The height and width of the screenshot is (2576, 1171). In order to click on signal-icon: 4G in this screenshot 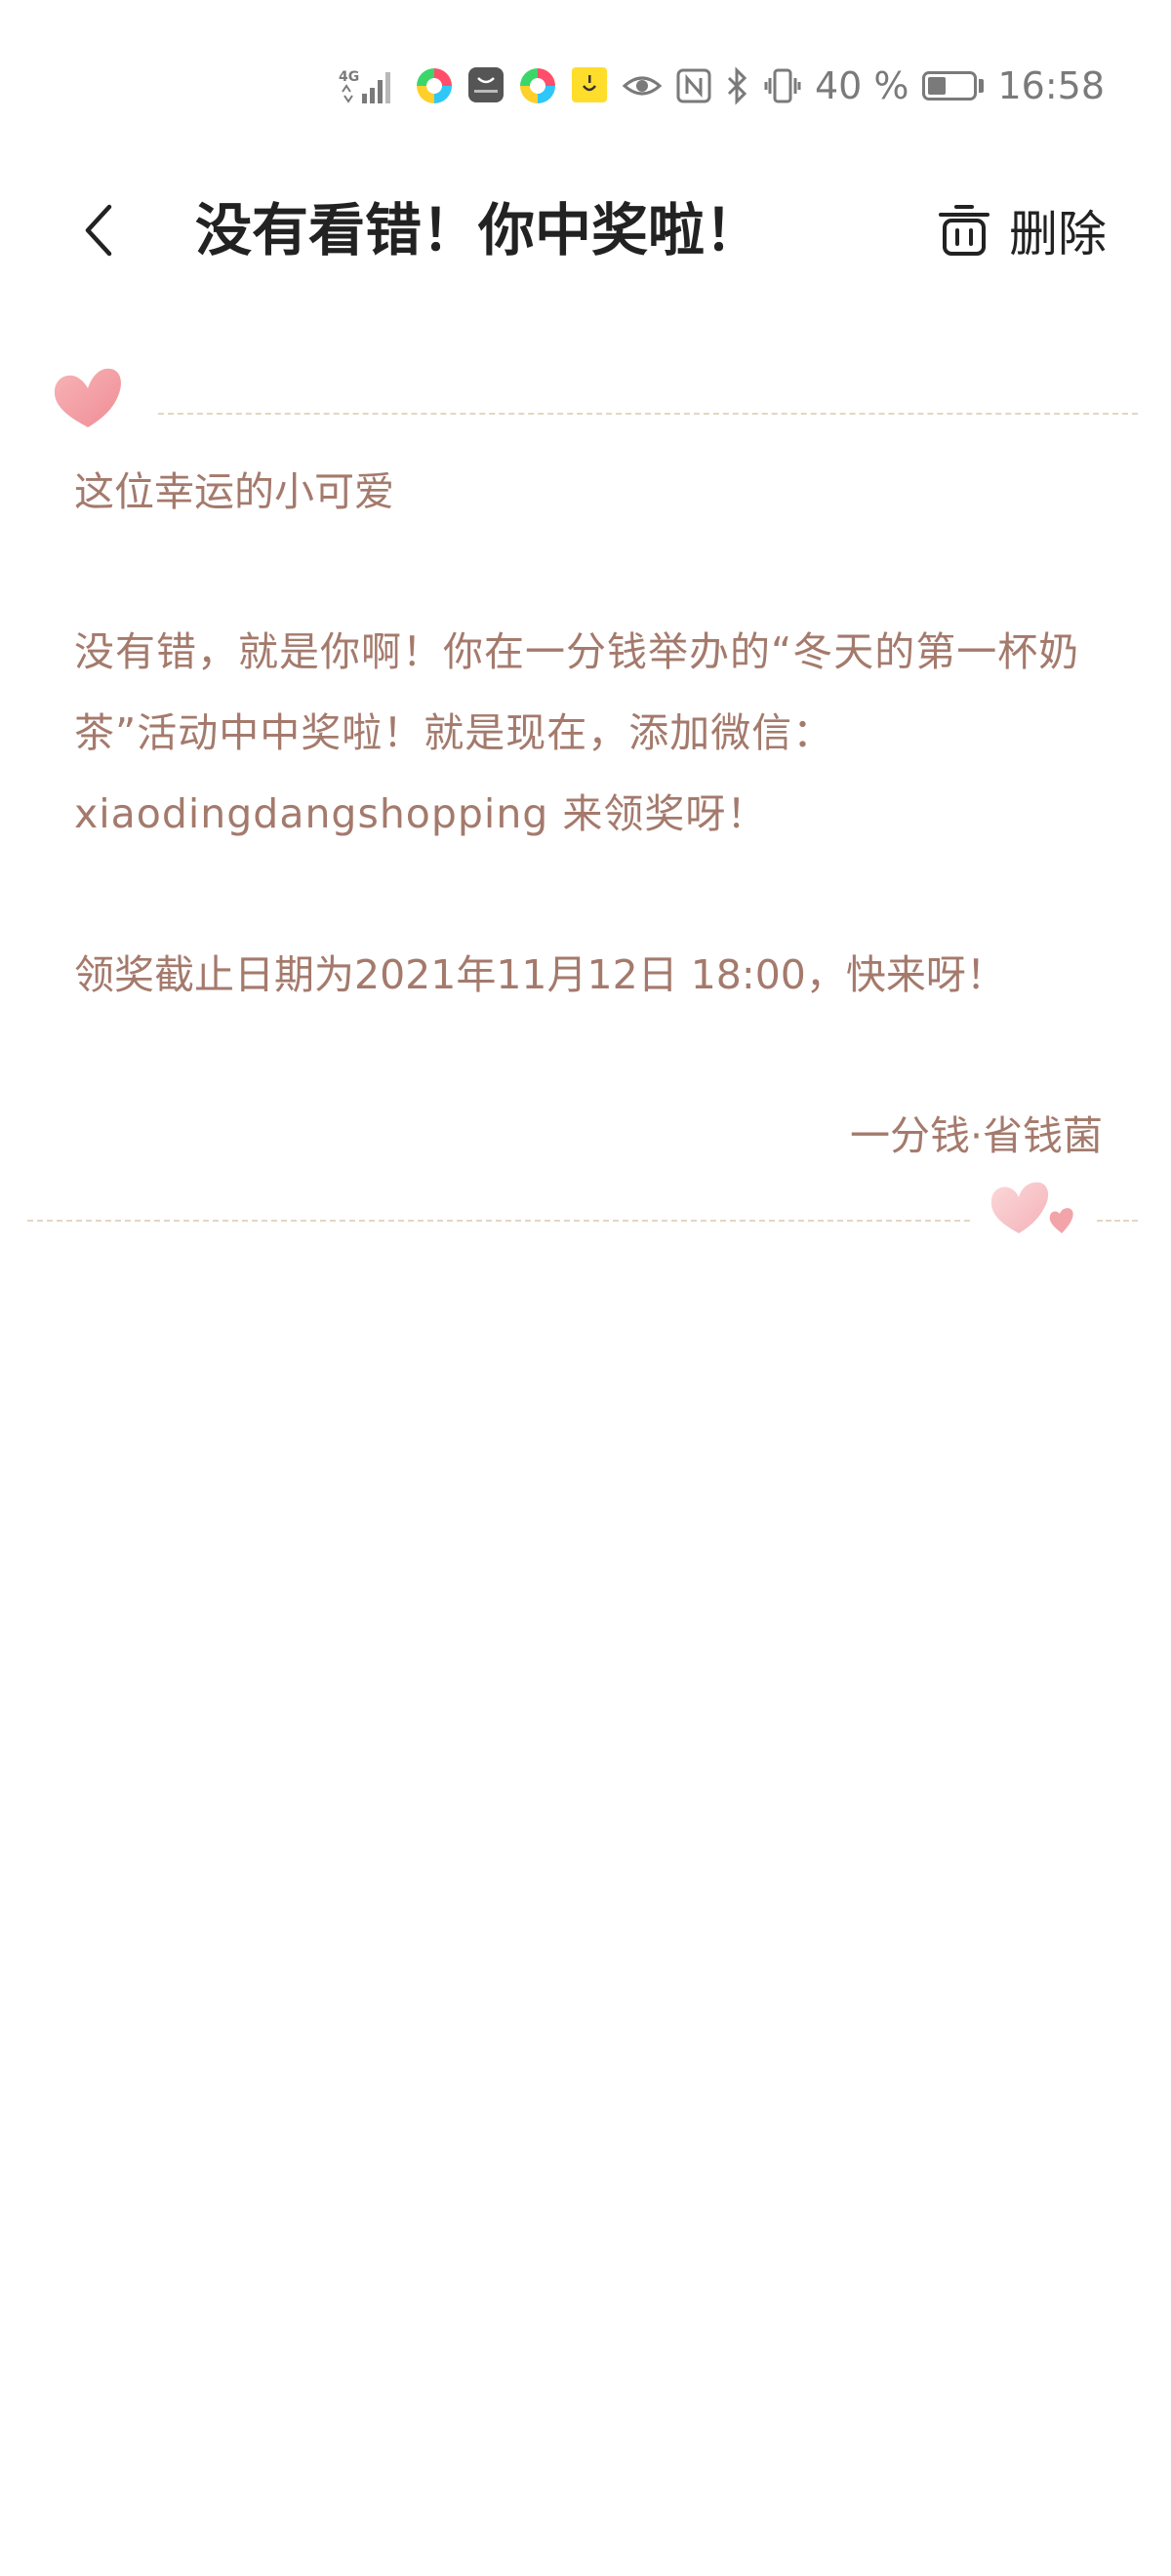, I will do `click(370, 85)`.